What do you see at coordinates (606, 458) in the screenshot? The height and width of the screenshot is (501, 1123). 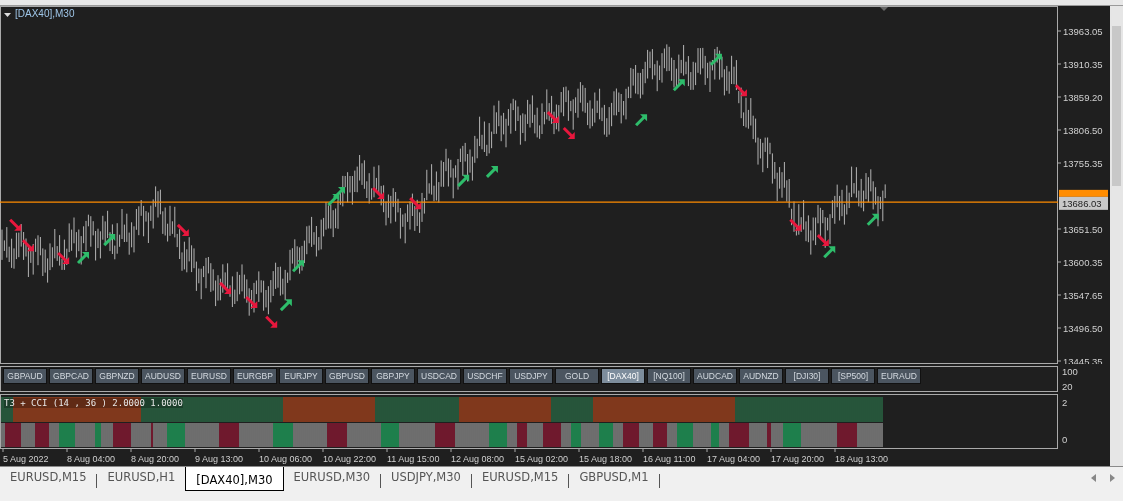 I see `time-axis-label: 15 Aug 18:00` at bounding box center [606, 458].